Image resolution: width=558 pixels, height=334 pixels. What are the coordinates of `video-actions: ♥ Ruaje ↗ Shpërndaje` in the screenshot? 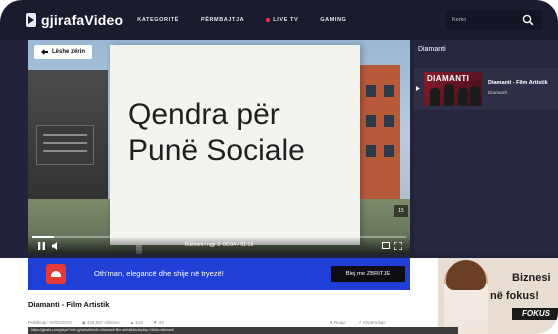 It's located at (358, 323).